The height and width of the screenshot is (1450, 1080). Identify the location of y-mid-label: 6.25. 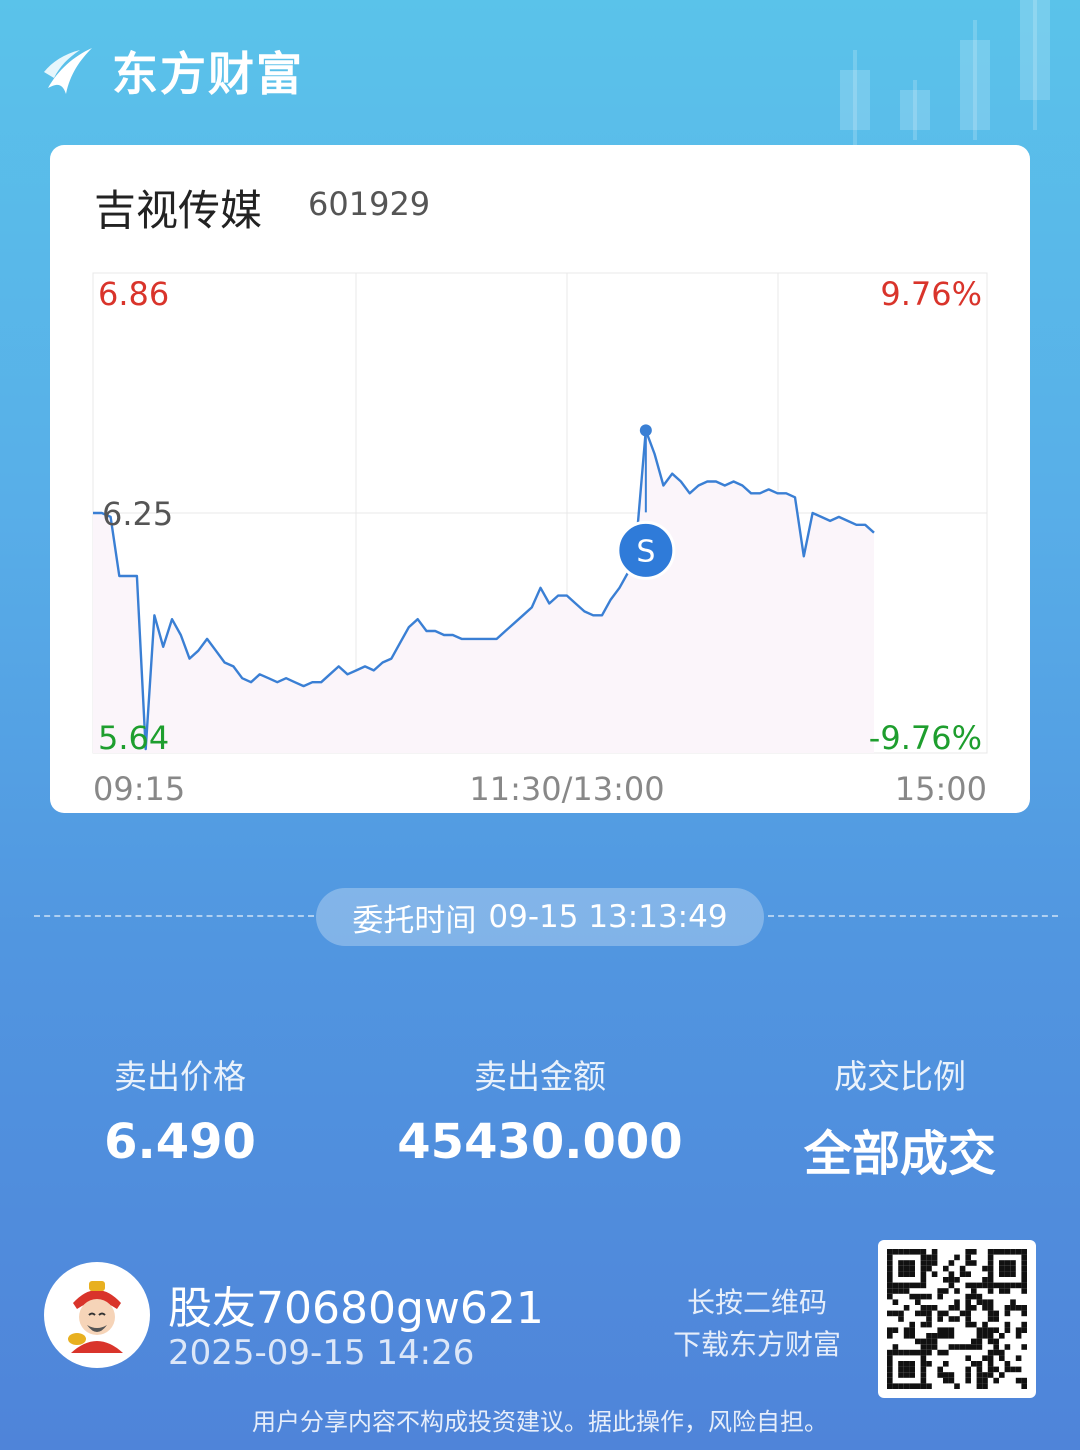
(137, 514).